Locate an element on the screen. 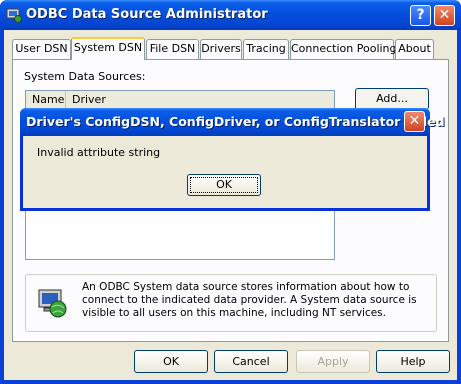 The width and height of the screenshot is (461, 384). odbc-app-icon is located at coordinates (14, 15).